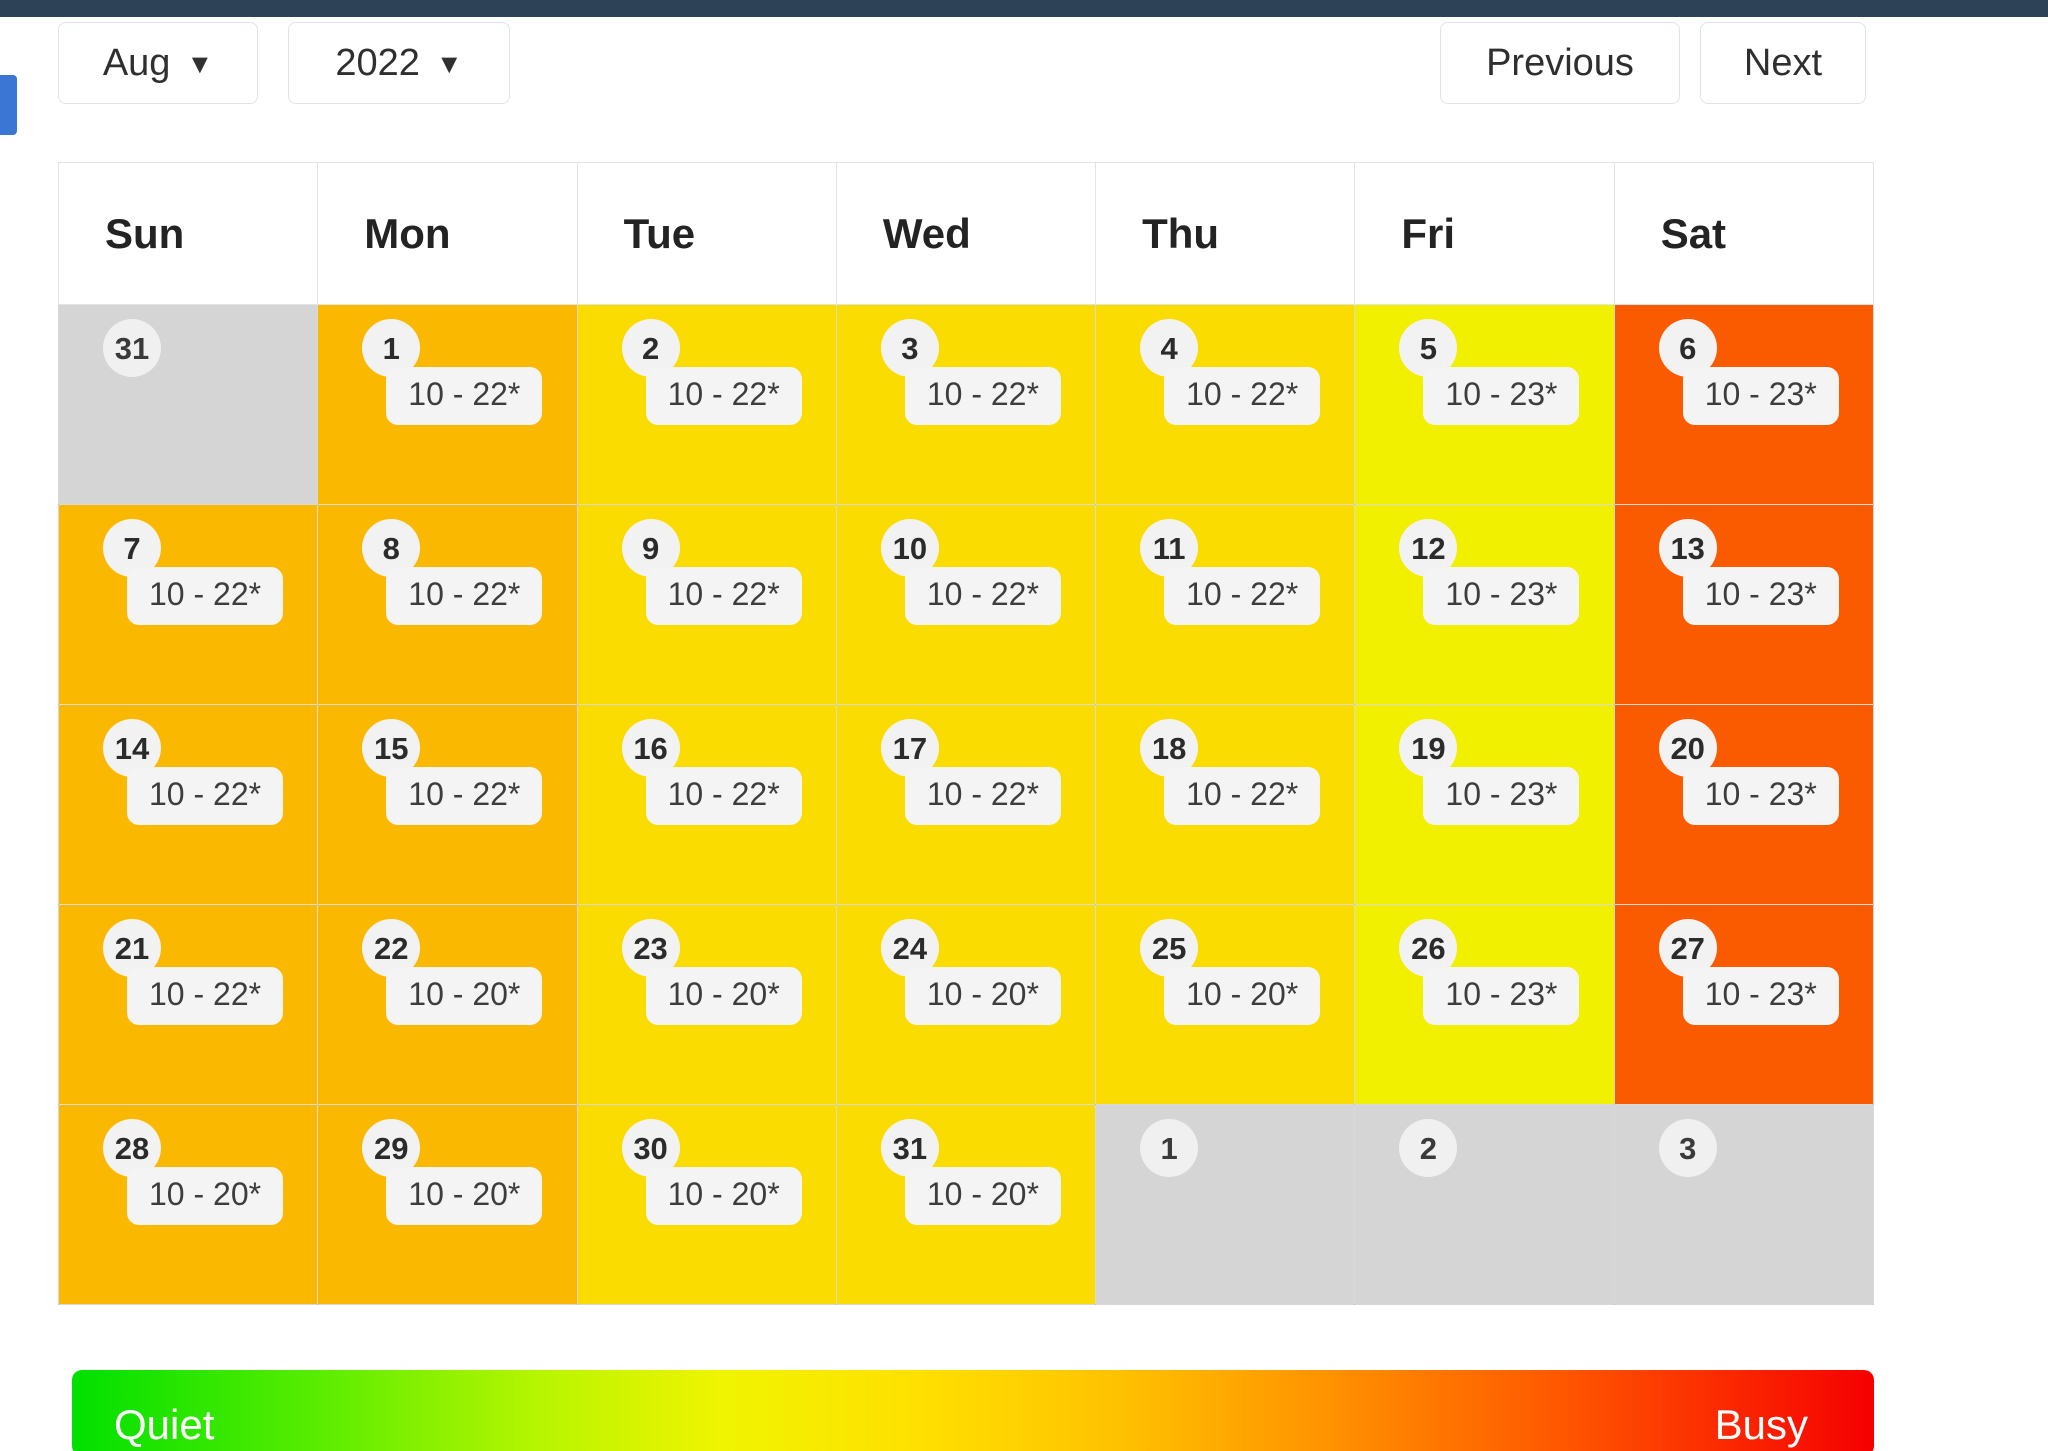 This screenshot has height=1451, width=2048. I want to click on calendar-day-cell: 2, so click(1484, 1204).